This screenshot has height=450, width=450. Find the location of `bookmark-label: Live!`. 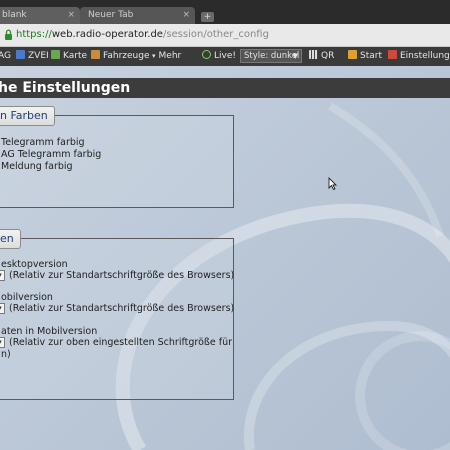

bookmark-label: Live! is located at coordinates (225, 56).